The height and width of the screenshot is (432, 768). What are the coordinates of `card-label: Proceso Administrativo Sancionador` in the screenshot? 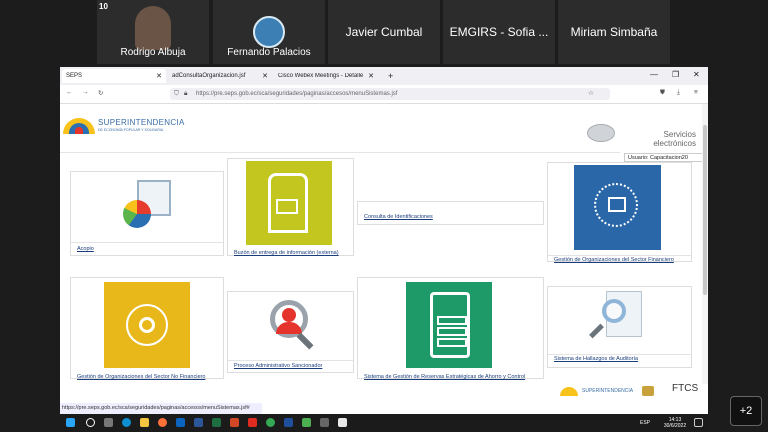 It's located at (278, 366).